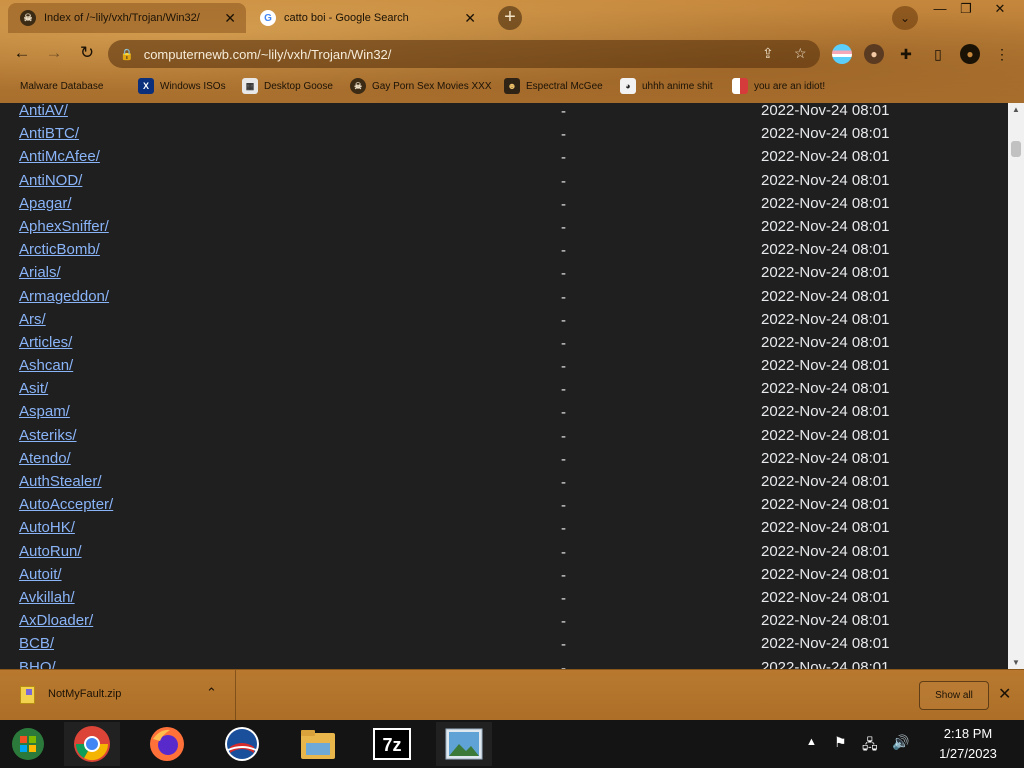 This screenshot has height=768, width=1024. Describe the element at coordinates (50, 180) in the screenshot. I see `directory-link: AntiNOD/` at that location.